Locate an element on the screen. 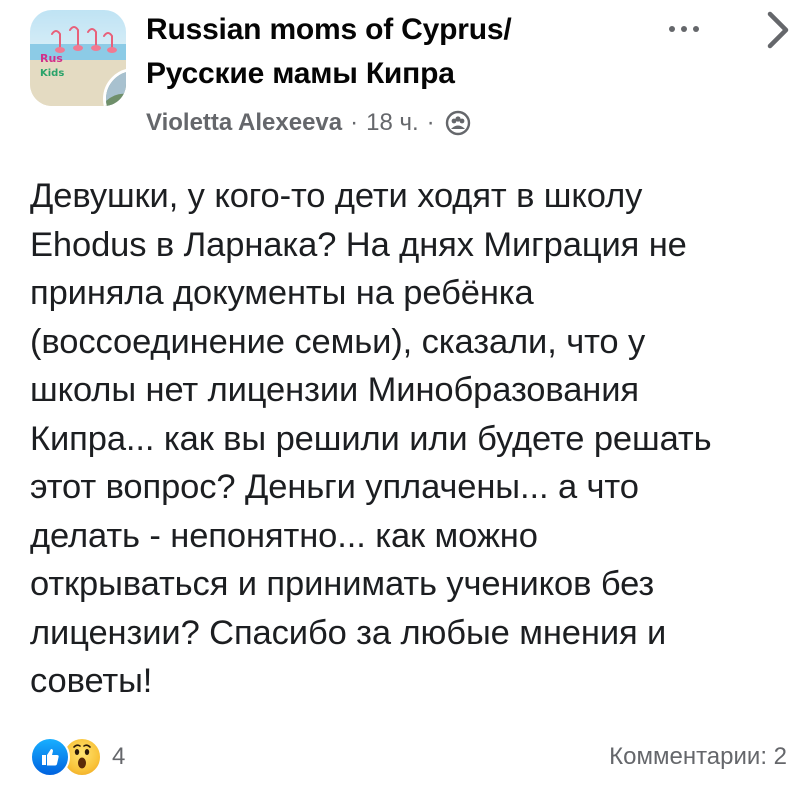  post-text-line: школы нет лицензии Минобразования is located at coordinates (334, 390).